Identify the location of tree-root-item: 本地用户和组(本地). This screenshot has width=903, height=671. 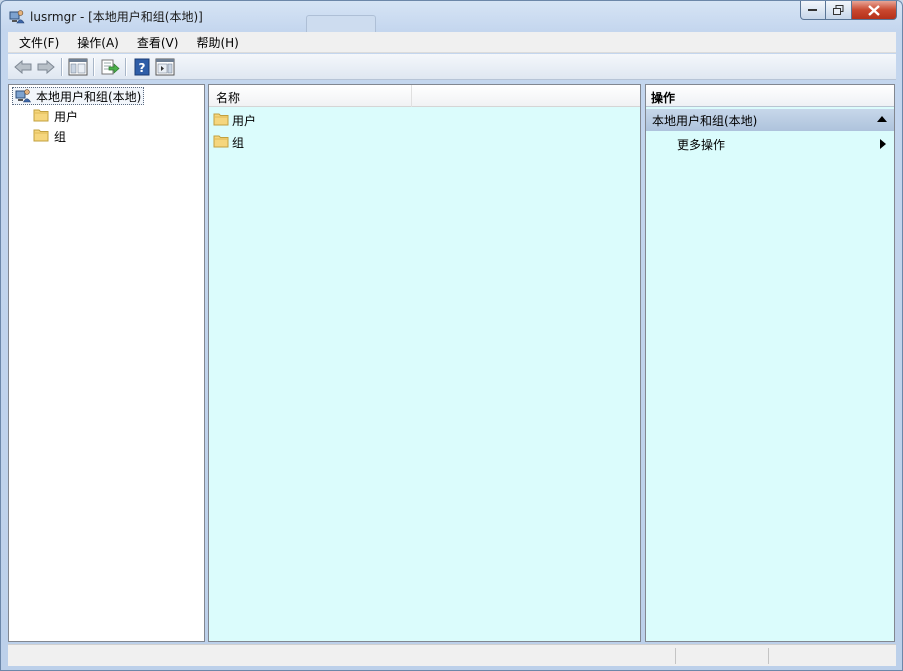
(78, 96).